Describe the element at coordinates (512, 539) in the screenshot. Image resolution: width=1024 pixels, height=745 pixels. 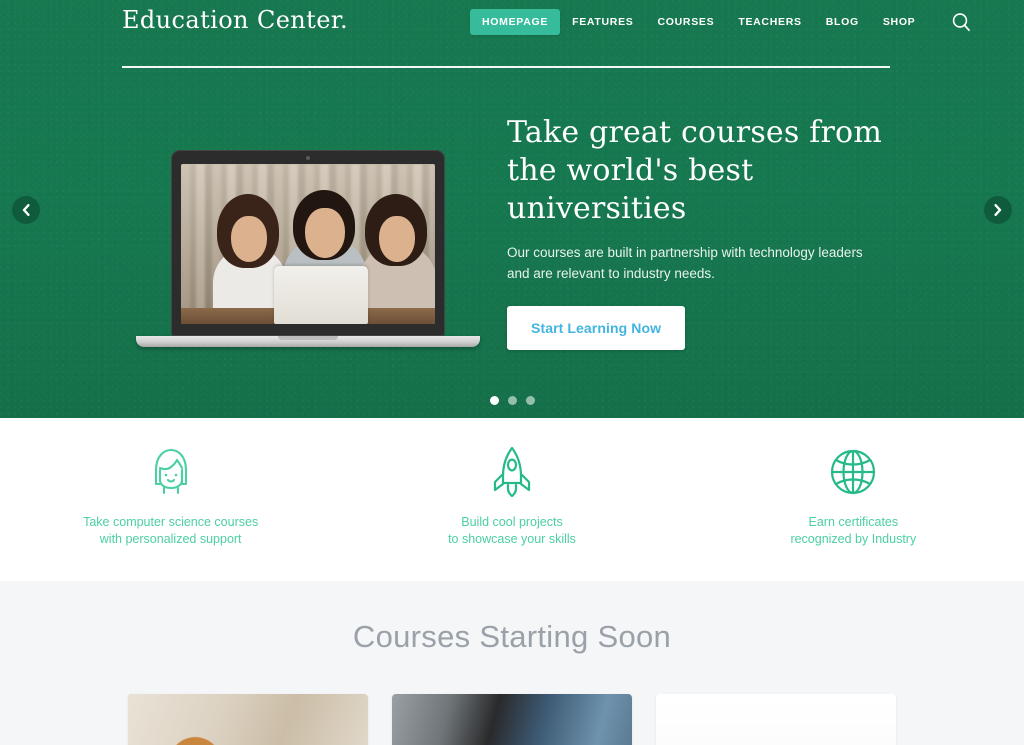
I see `feature-2-line-2: to showcase your skills` at that location.